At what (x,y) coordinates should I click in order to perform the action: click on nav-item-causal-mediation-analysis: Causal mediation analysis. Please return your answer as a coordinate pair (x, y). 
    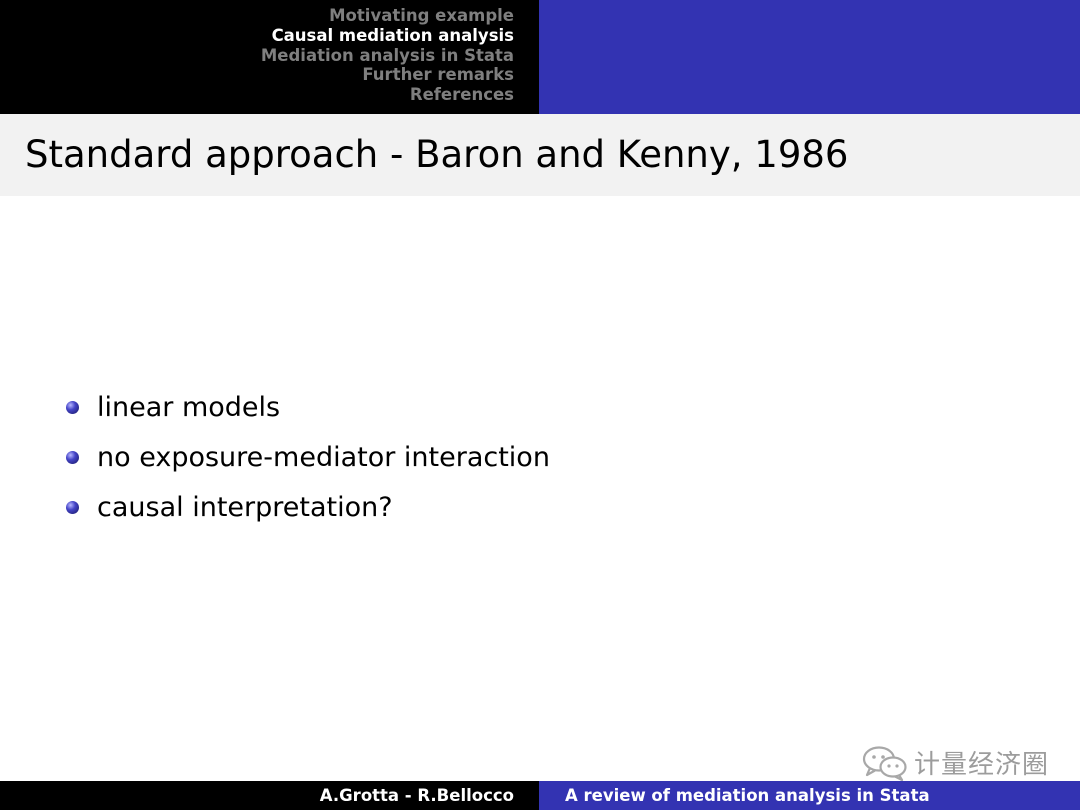
    Looking at the image, I should click on (387, 36).